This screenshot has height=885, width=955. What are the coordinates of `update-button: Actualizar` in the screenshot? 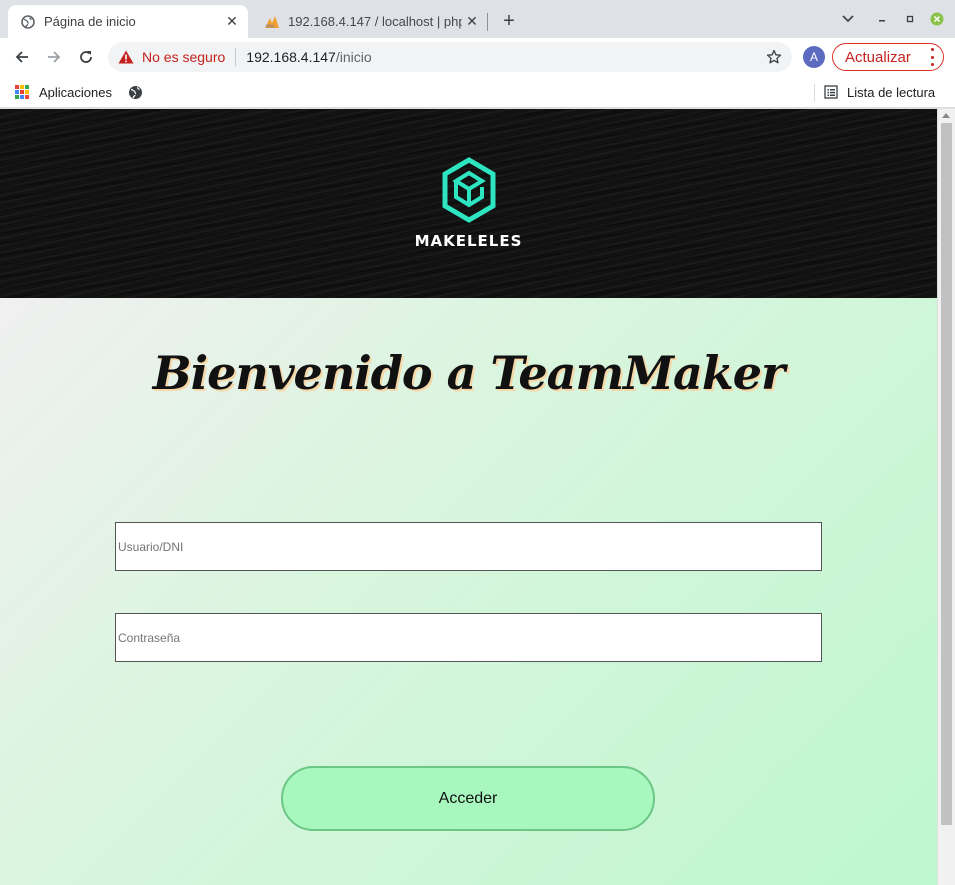 It's located at (888, 57).